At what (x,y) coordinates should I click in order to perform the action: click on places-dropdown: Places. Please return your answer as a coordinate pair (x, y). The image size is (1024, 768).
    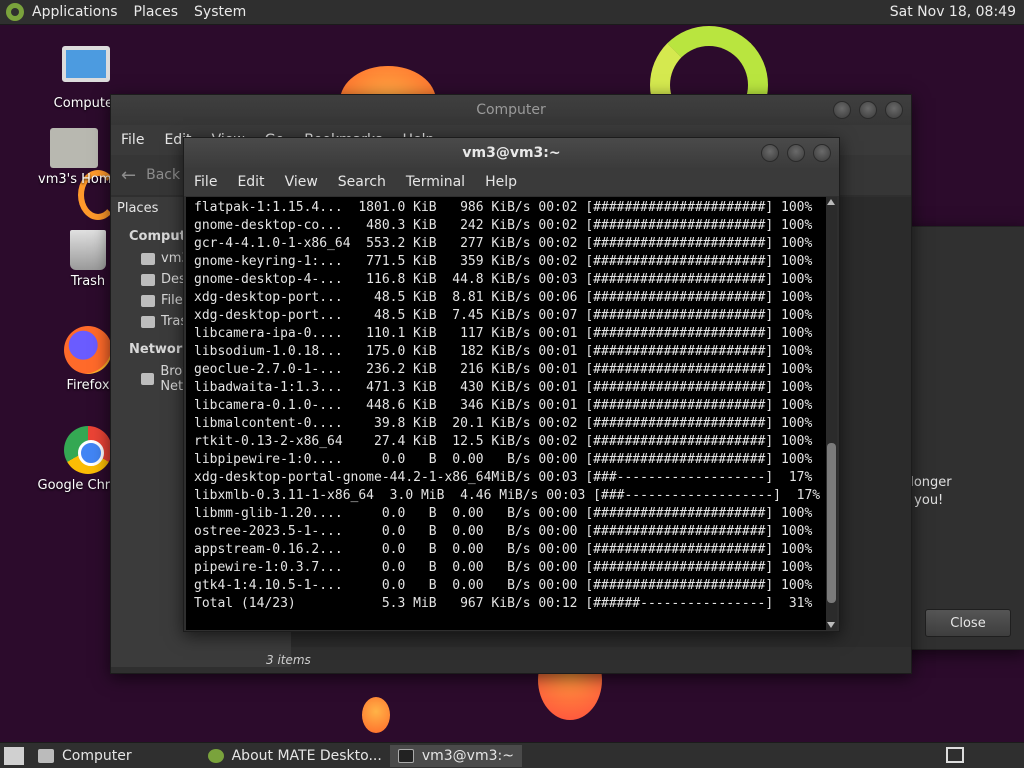
    Looking at the image, I should click on (137, 208).